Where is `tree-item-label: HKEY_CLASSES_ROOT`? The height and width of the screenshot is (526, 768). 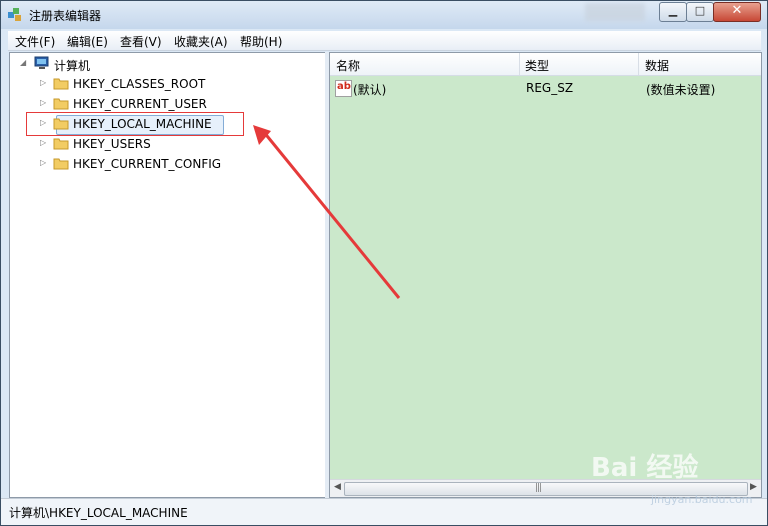
tree-item-label: HKEY_CLASSES_ROOT is located at coordinates (139, 84).